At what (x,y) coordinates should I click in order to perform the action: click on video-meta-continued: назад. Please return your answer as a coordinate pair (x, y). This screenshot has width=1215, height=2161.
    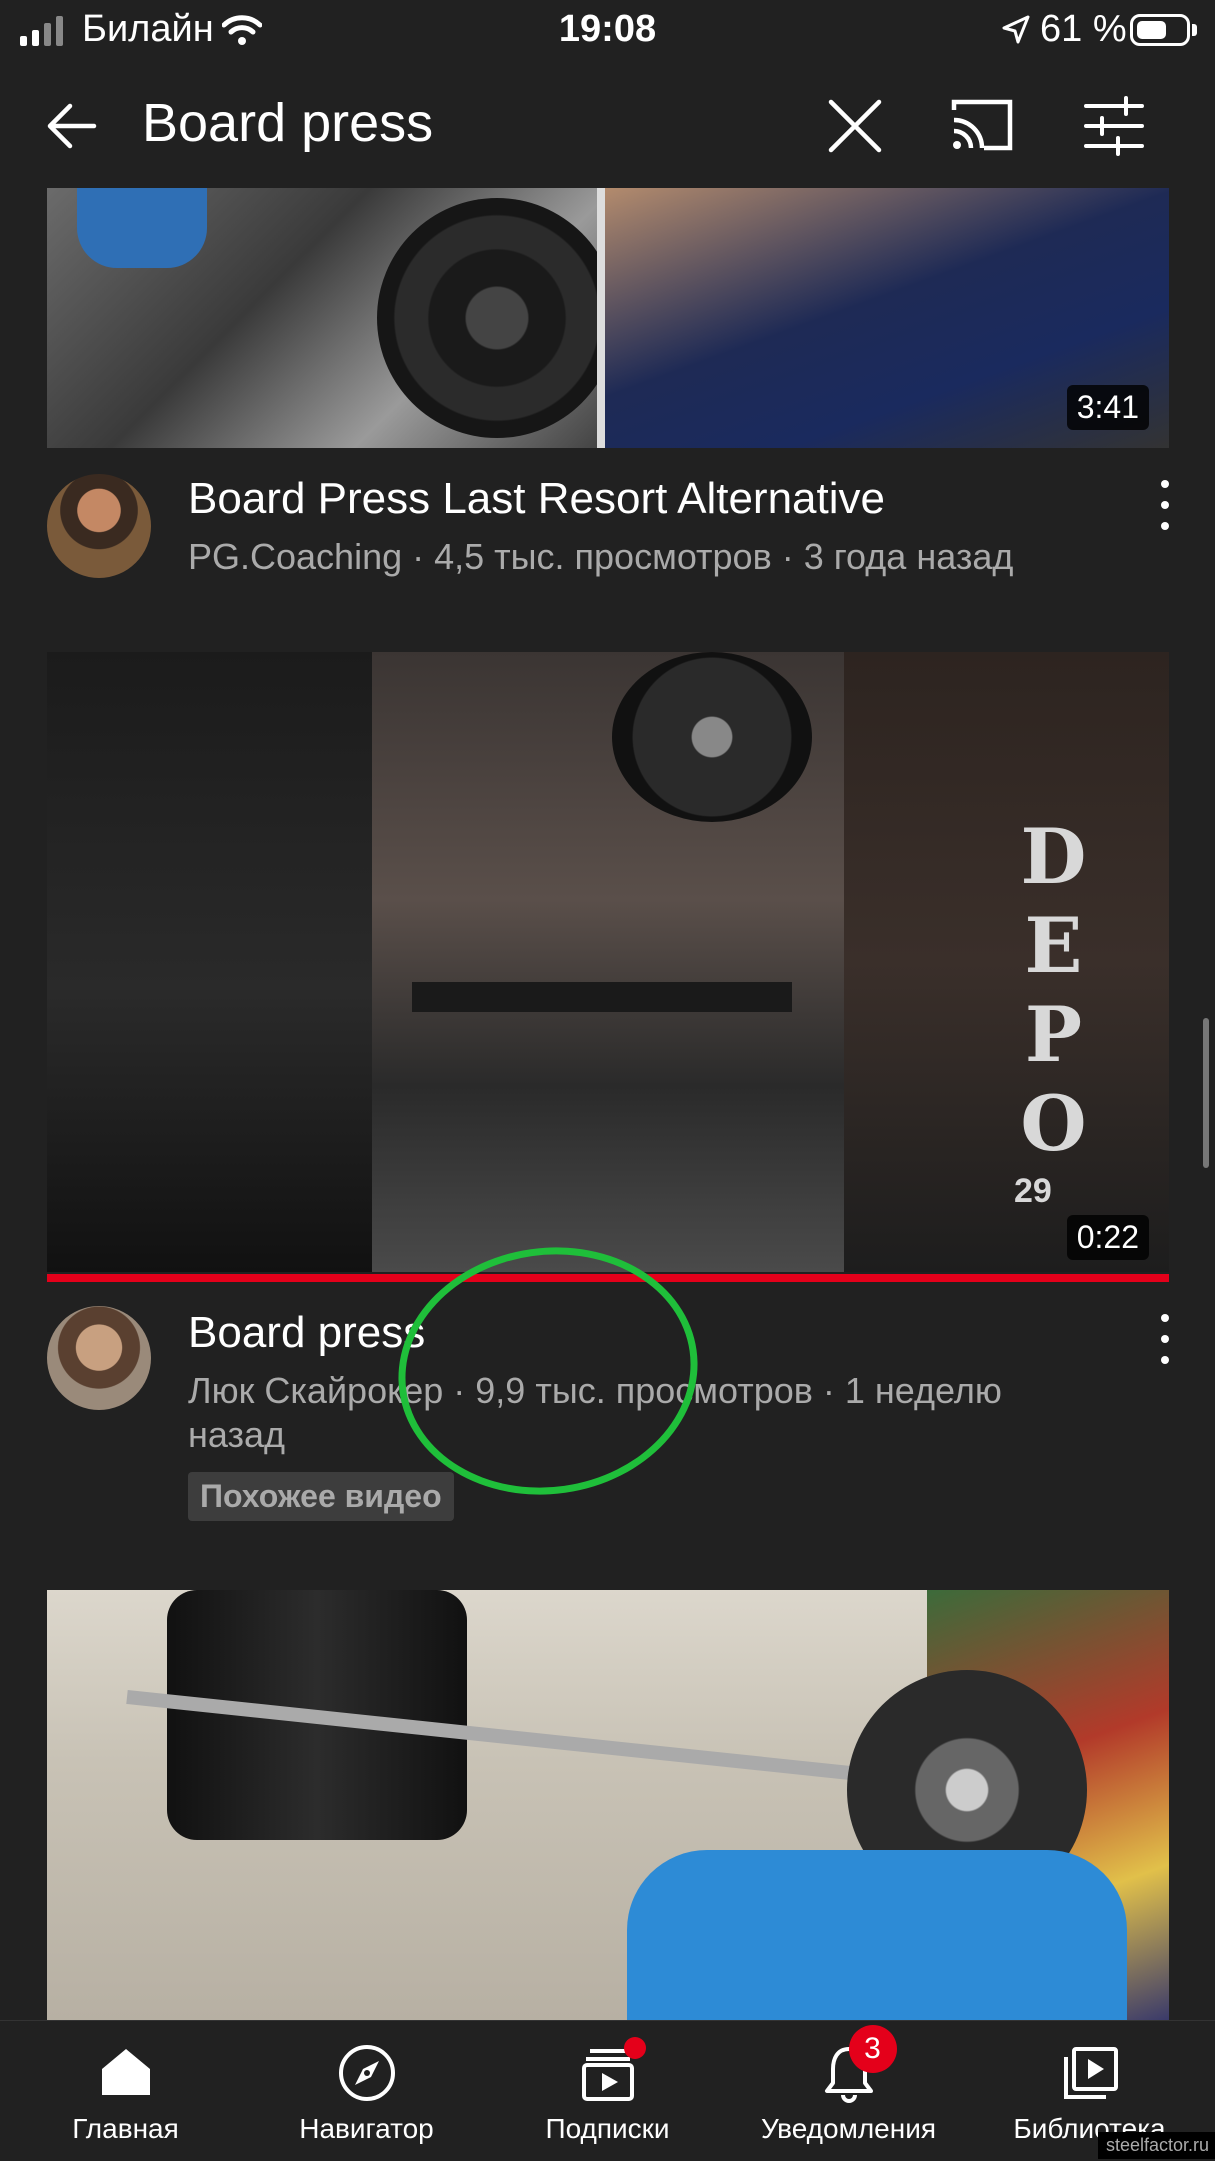
    Looking at the image, I should click on (237, 1434).